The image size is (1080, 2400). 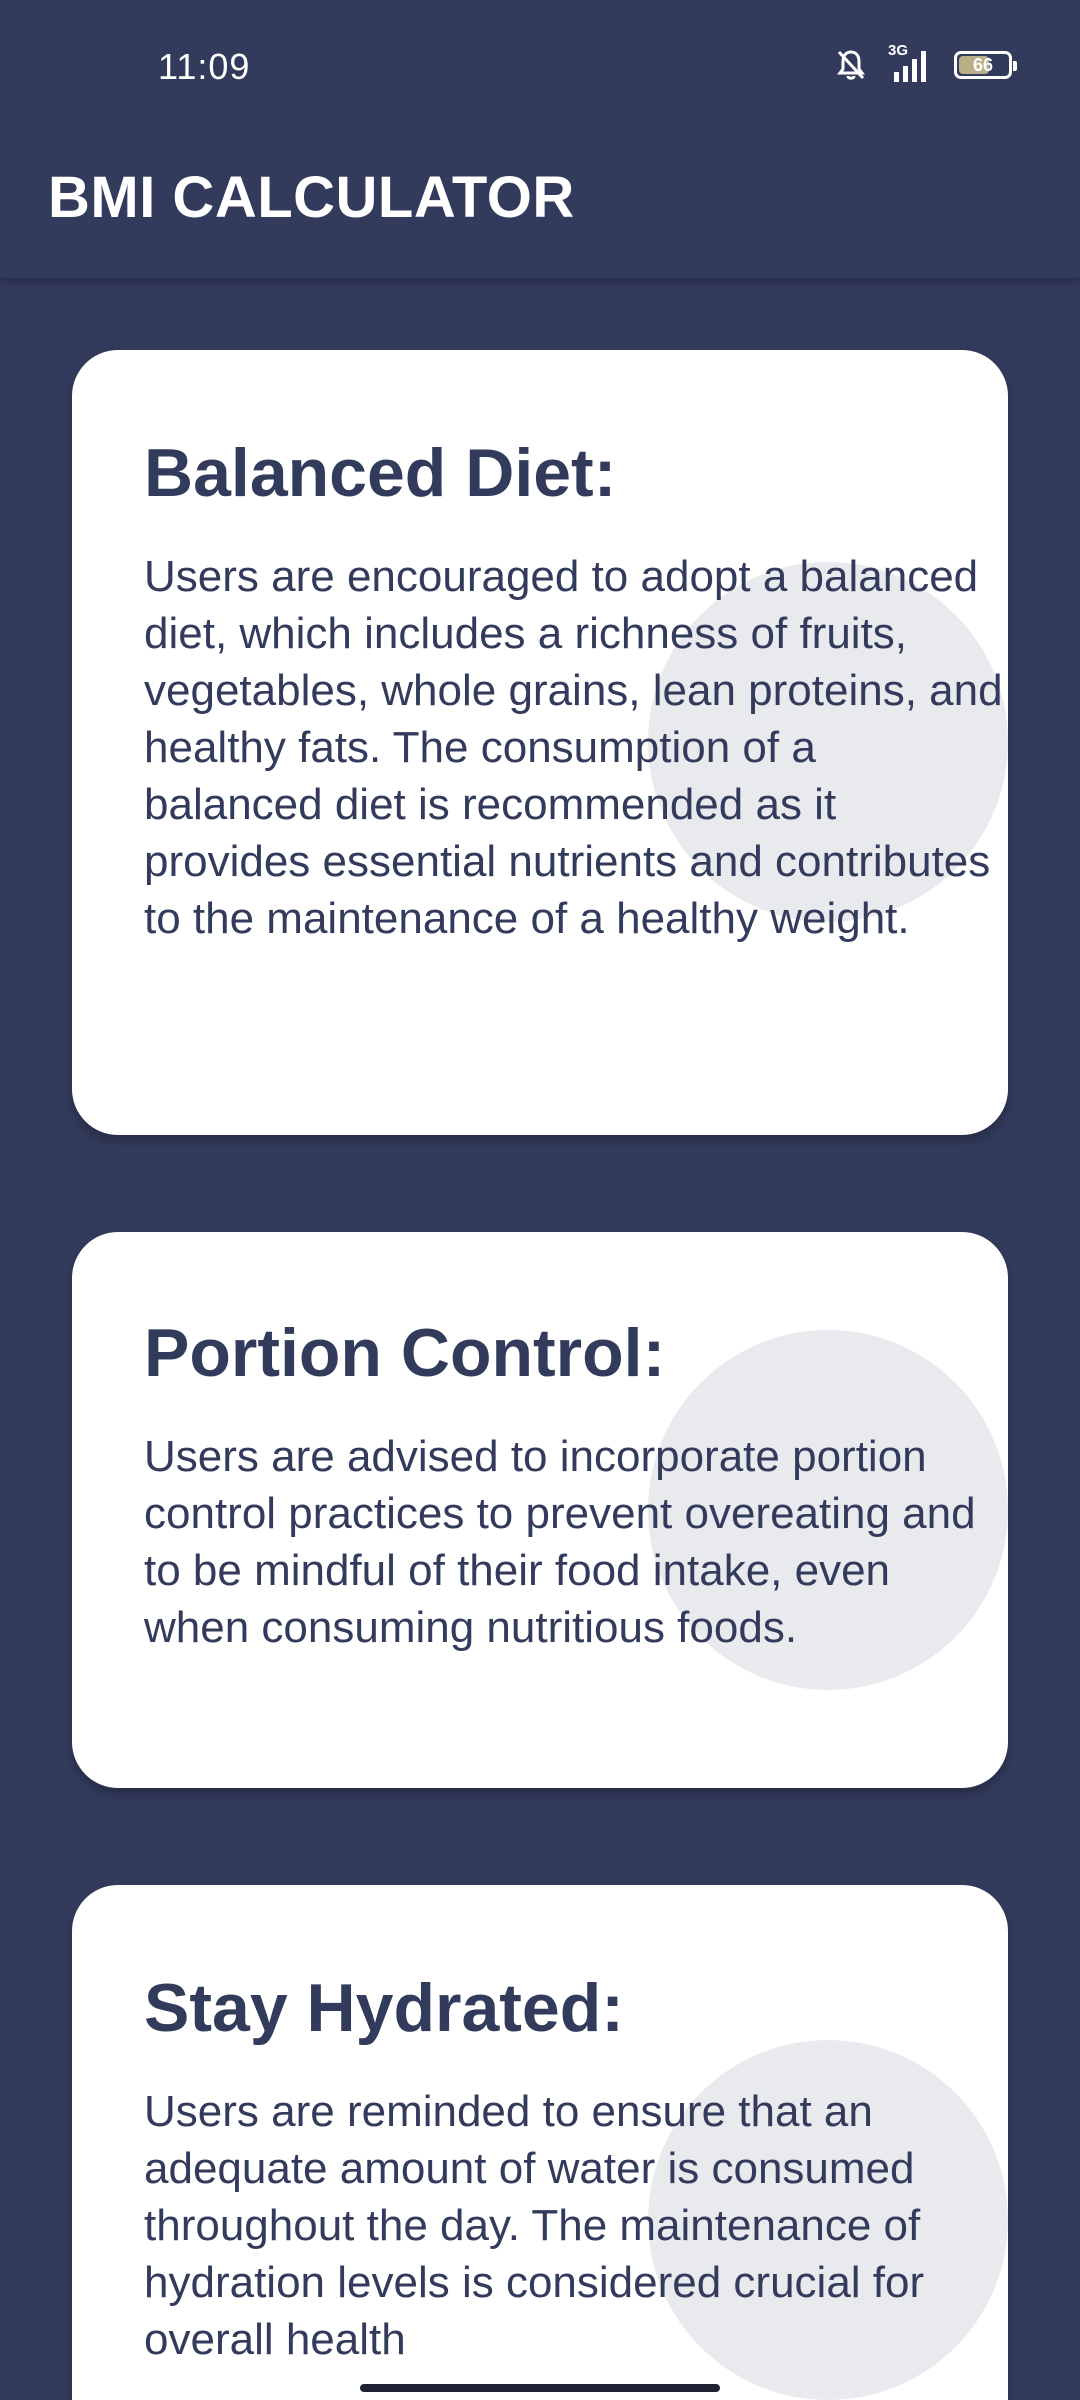 I want to click on battery-icon: 66, so click(x=985, y=65).